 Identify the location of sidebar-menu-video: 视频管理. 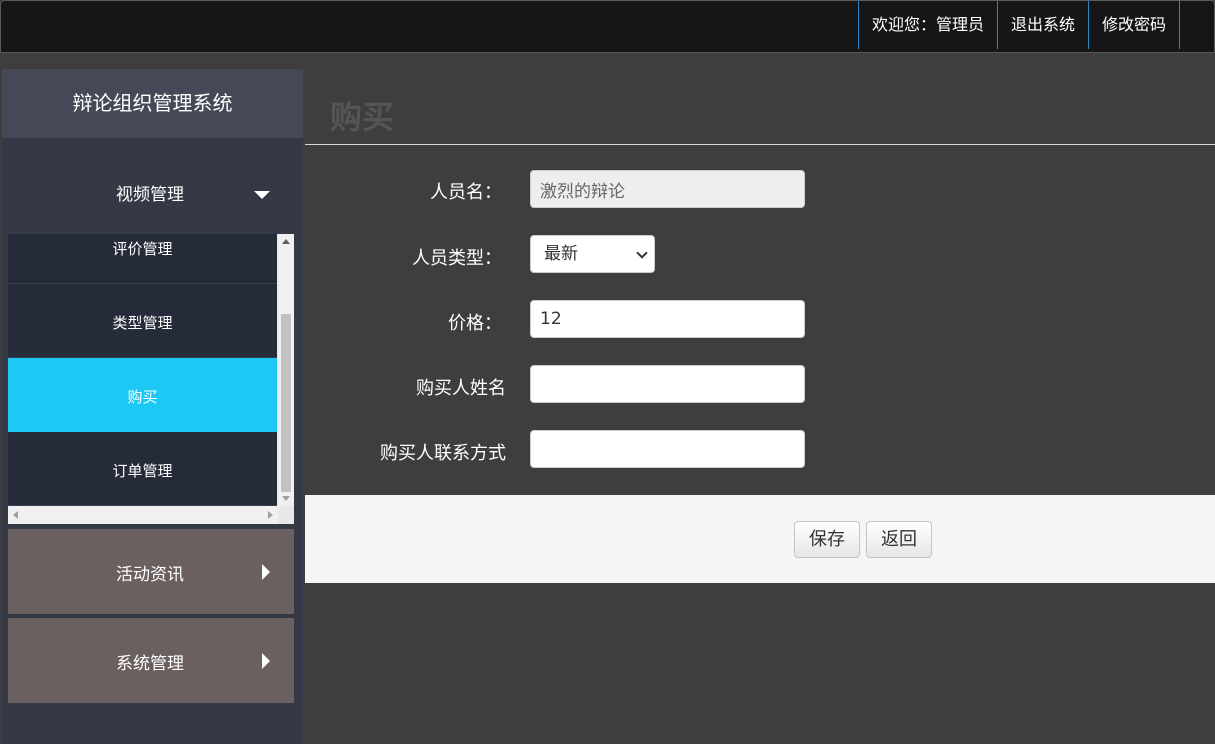
(152, 191).